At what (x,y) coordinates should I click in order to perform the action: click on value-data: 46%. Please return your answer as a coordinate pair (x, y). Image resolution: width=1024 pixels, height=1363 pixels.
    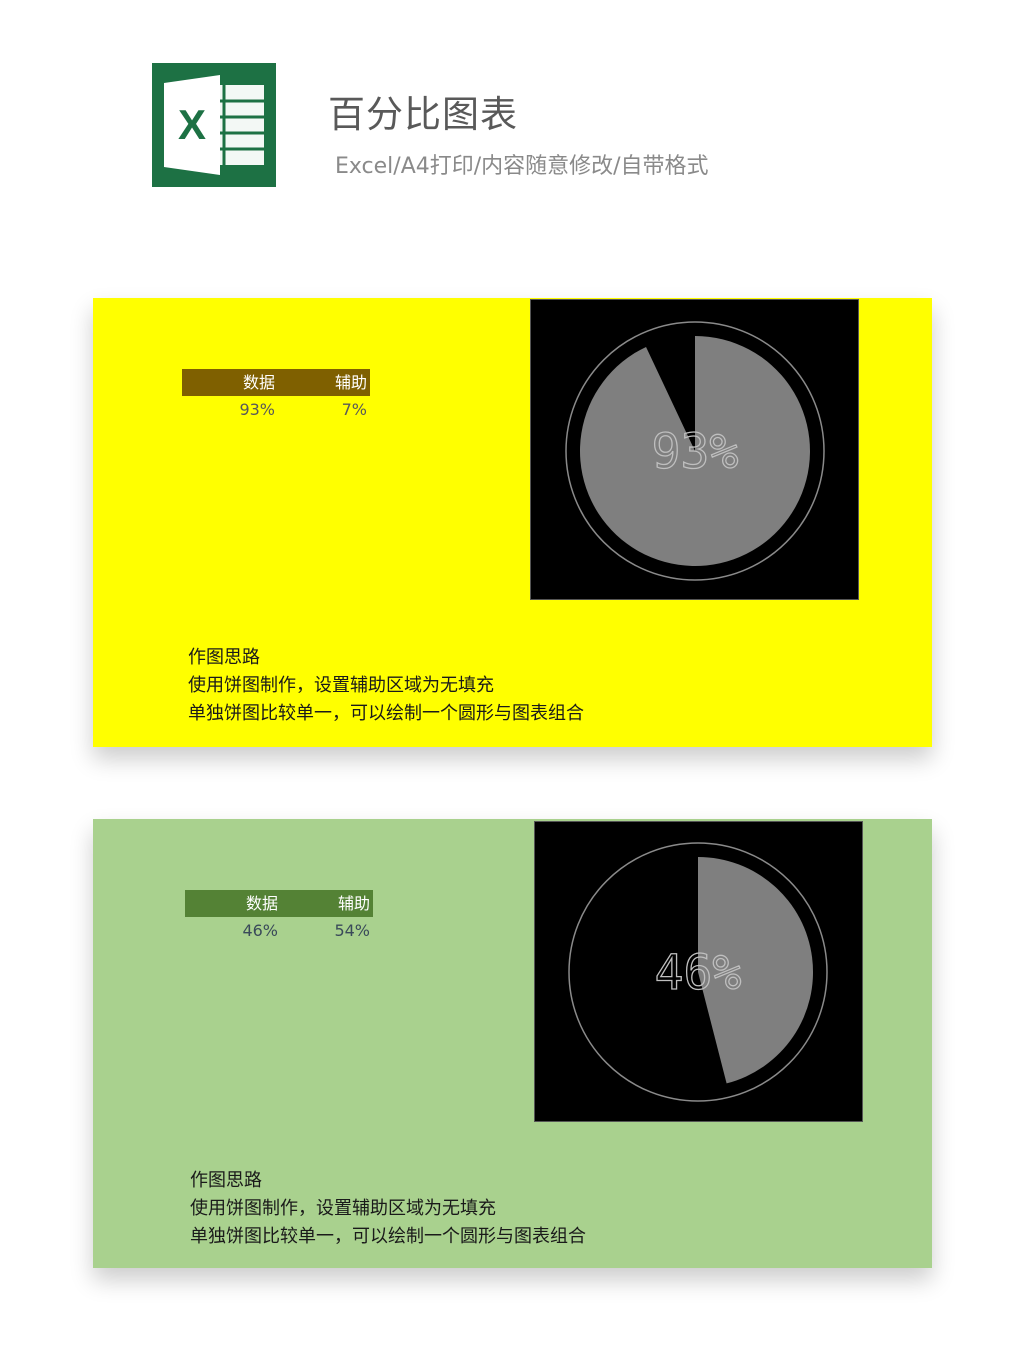
    Looking at the image, I should click on (260, 930).